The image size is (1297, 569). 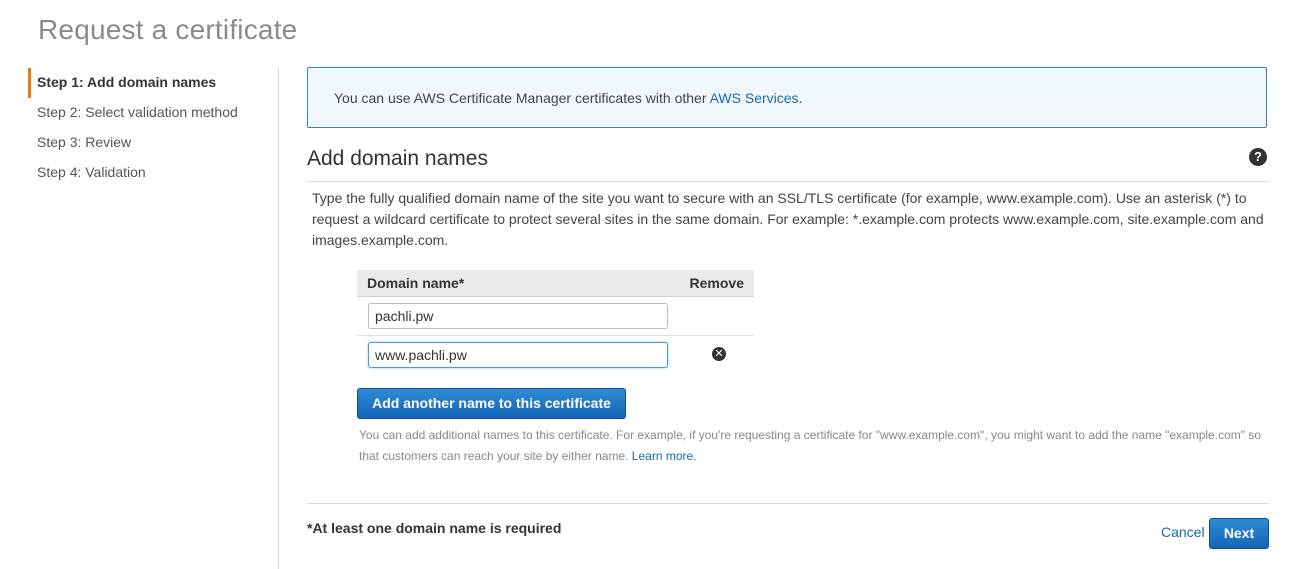 I want to click on close-circle-icon: ✕, so click(x=719, y=354).